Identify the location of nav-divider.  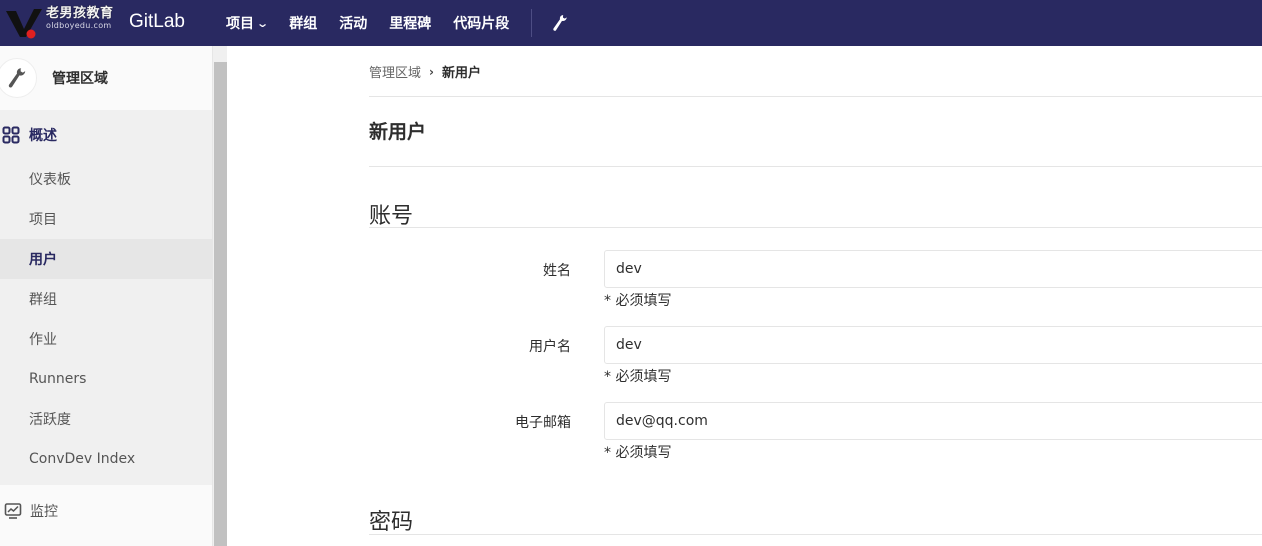
(532, 23).